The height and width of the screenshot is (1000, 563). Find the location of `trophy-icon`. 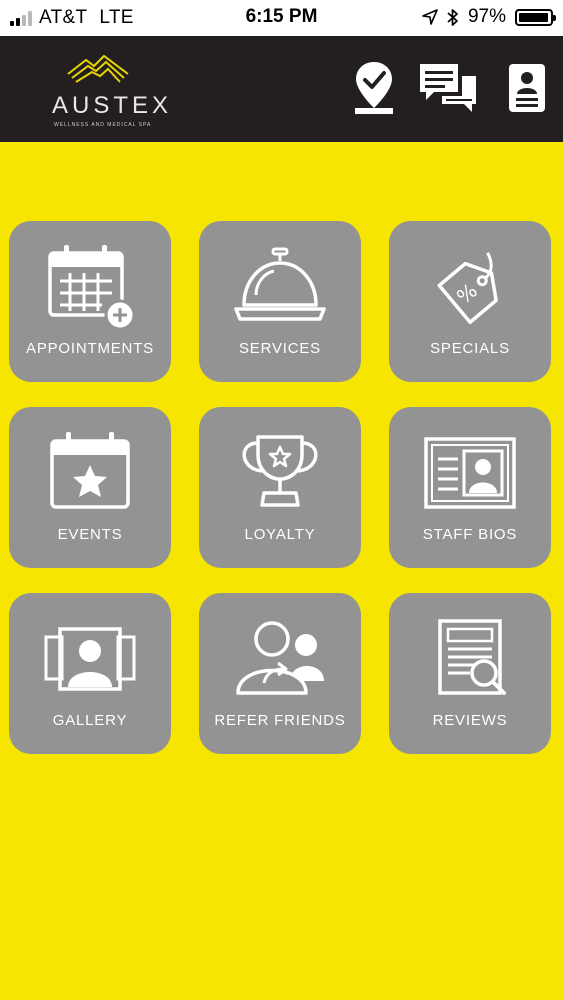

trophy-icon is located at coordinates (280, 471).